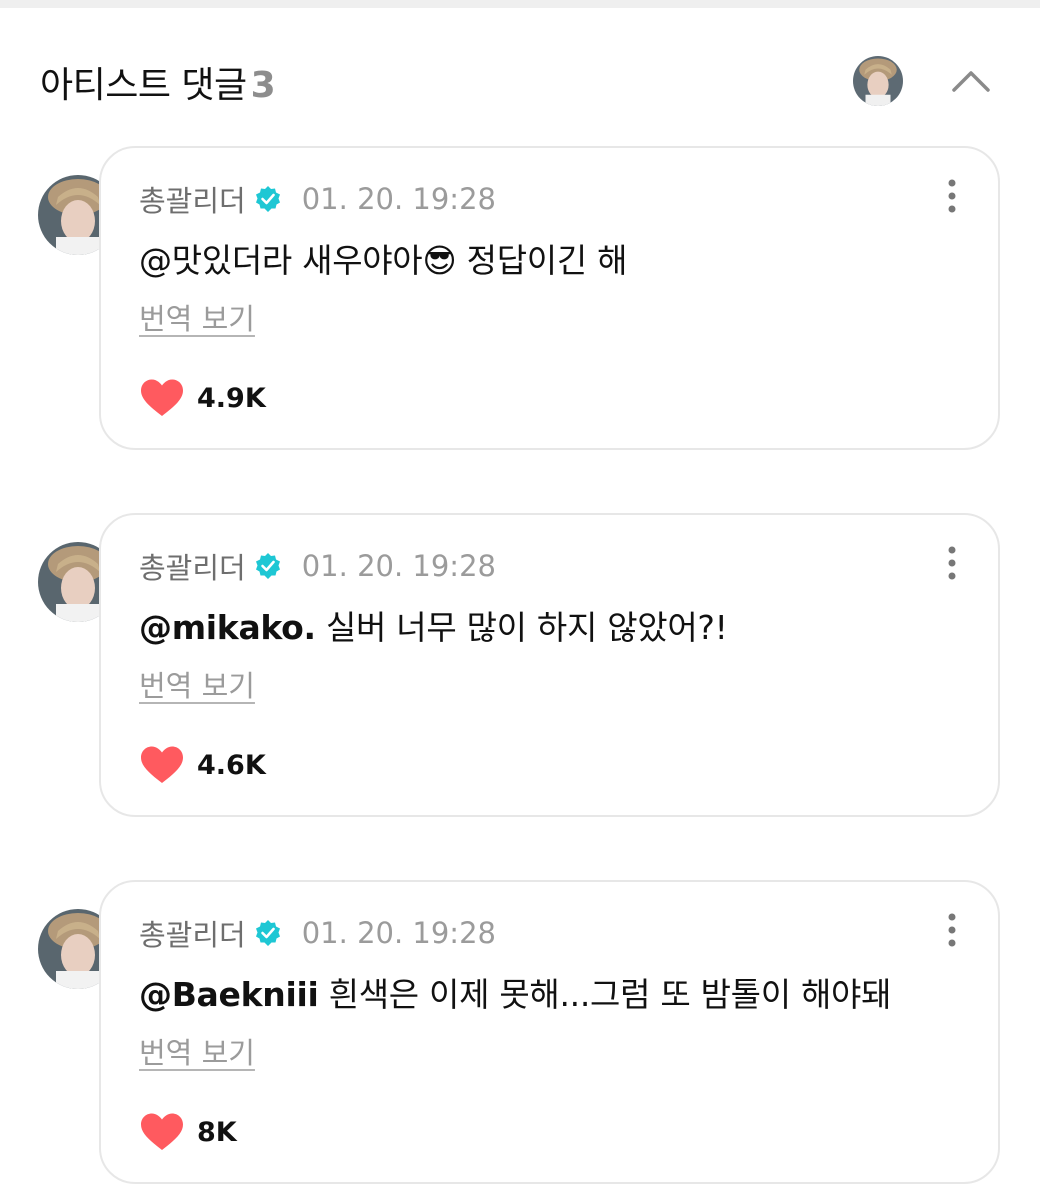 The height and width of the screenshot is (1200, 1040). Describe the element at coordinates (217, 1132) in the screenshot. I see `like-count: 8K` at that location.